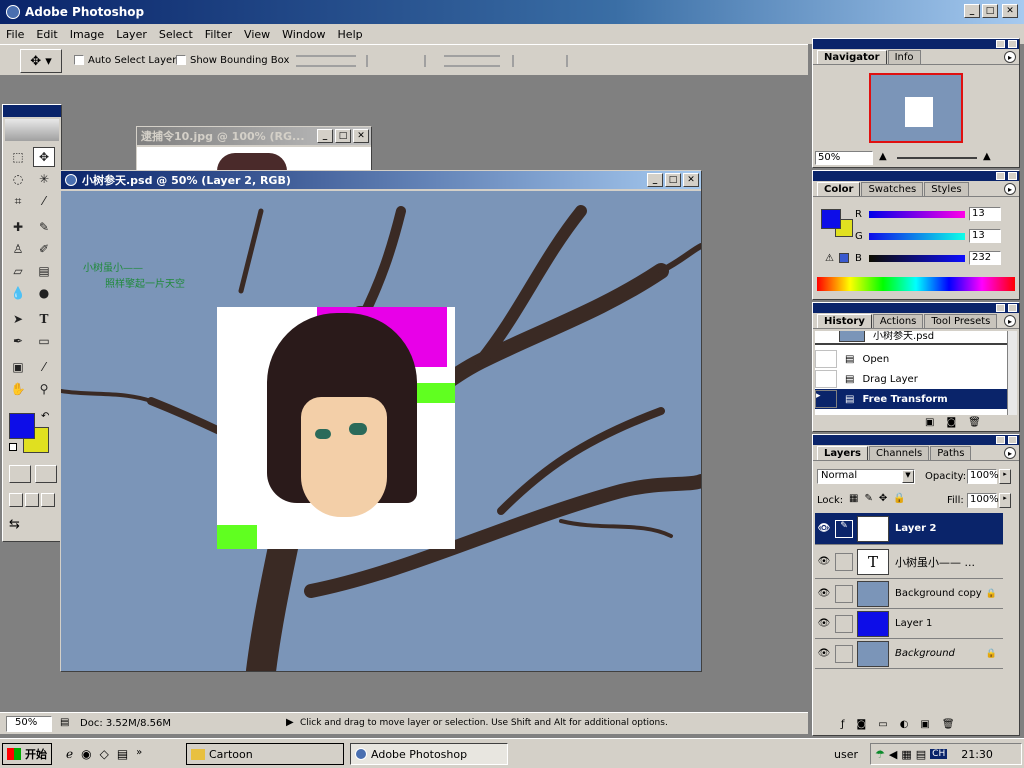  What do you see at coordinates (948, 724) in the screenshot?
I see `delete-layer-icon: 🗑` at bounding box center [948, 724].